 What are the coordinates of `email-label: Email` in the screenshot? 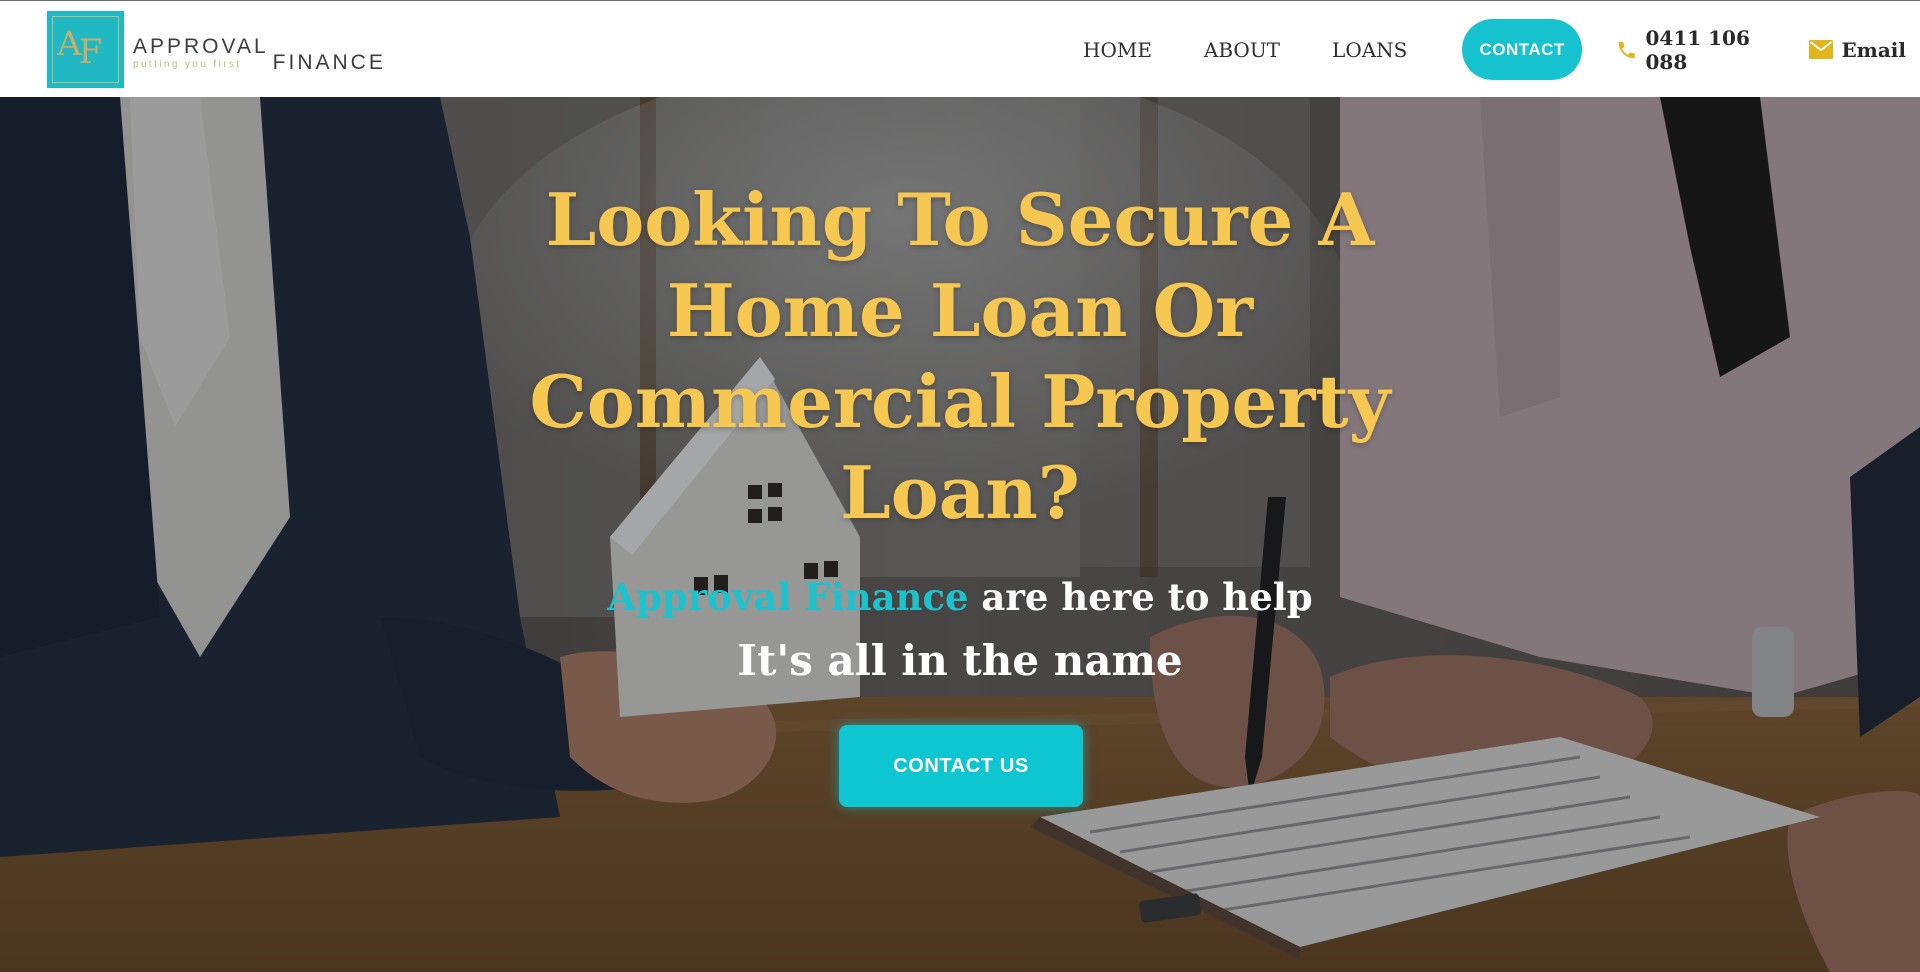 It's located at (1873, 49).